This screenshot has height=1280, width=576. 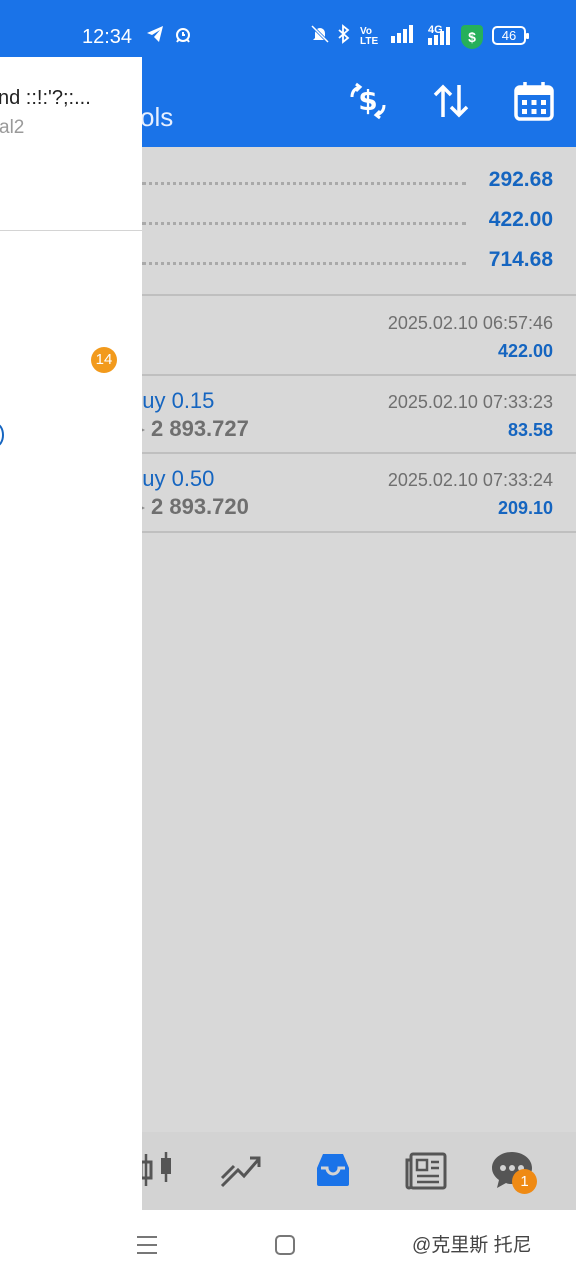 I want to click on summary-row: 422.00, so click(x=359, y=220).